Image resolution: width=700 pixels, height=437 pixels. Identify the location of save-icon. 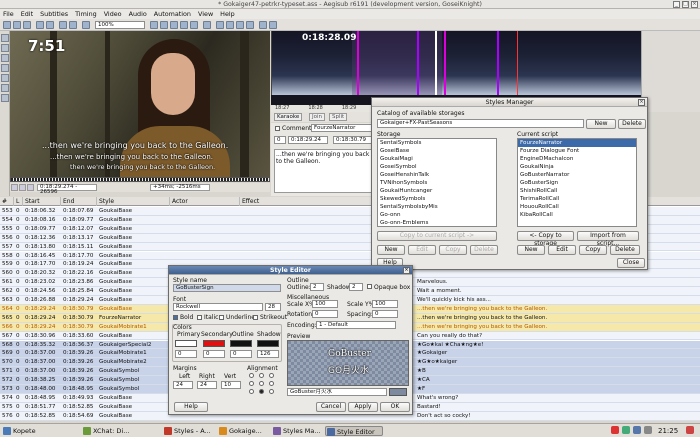
(27, 25).